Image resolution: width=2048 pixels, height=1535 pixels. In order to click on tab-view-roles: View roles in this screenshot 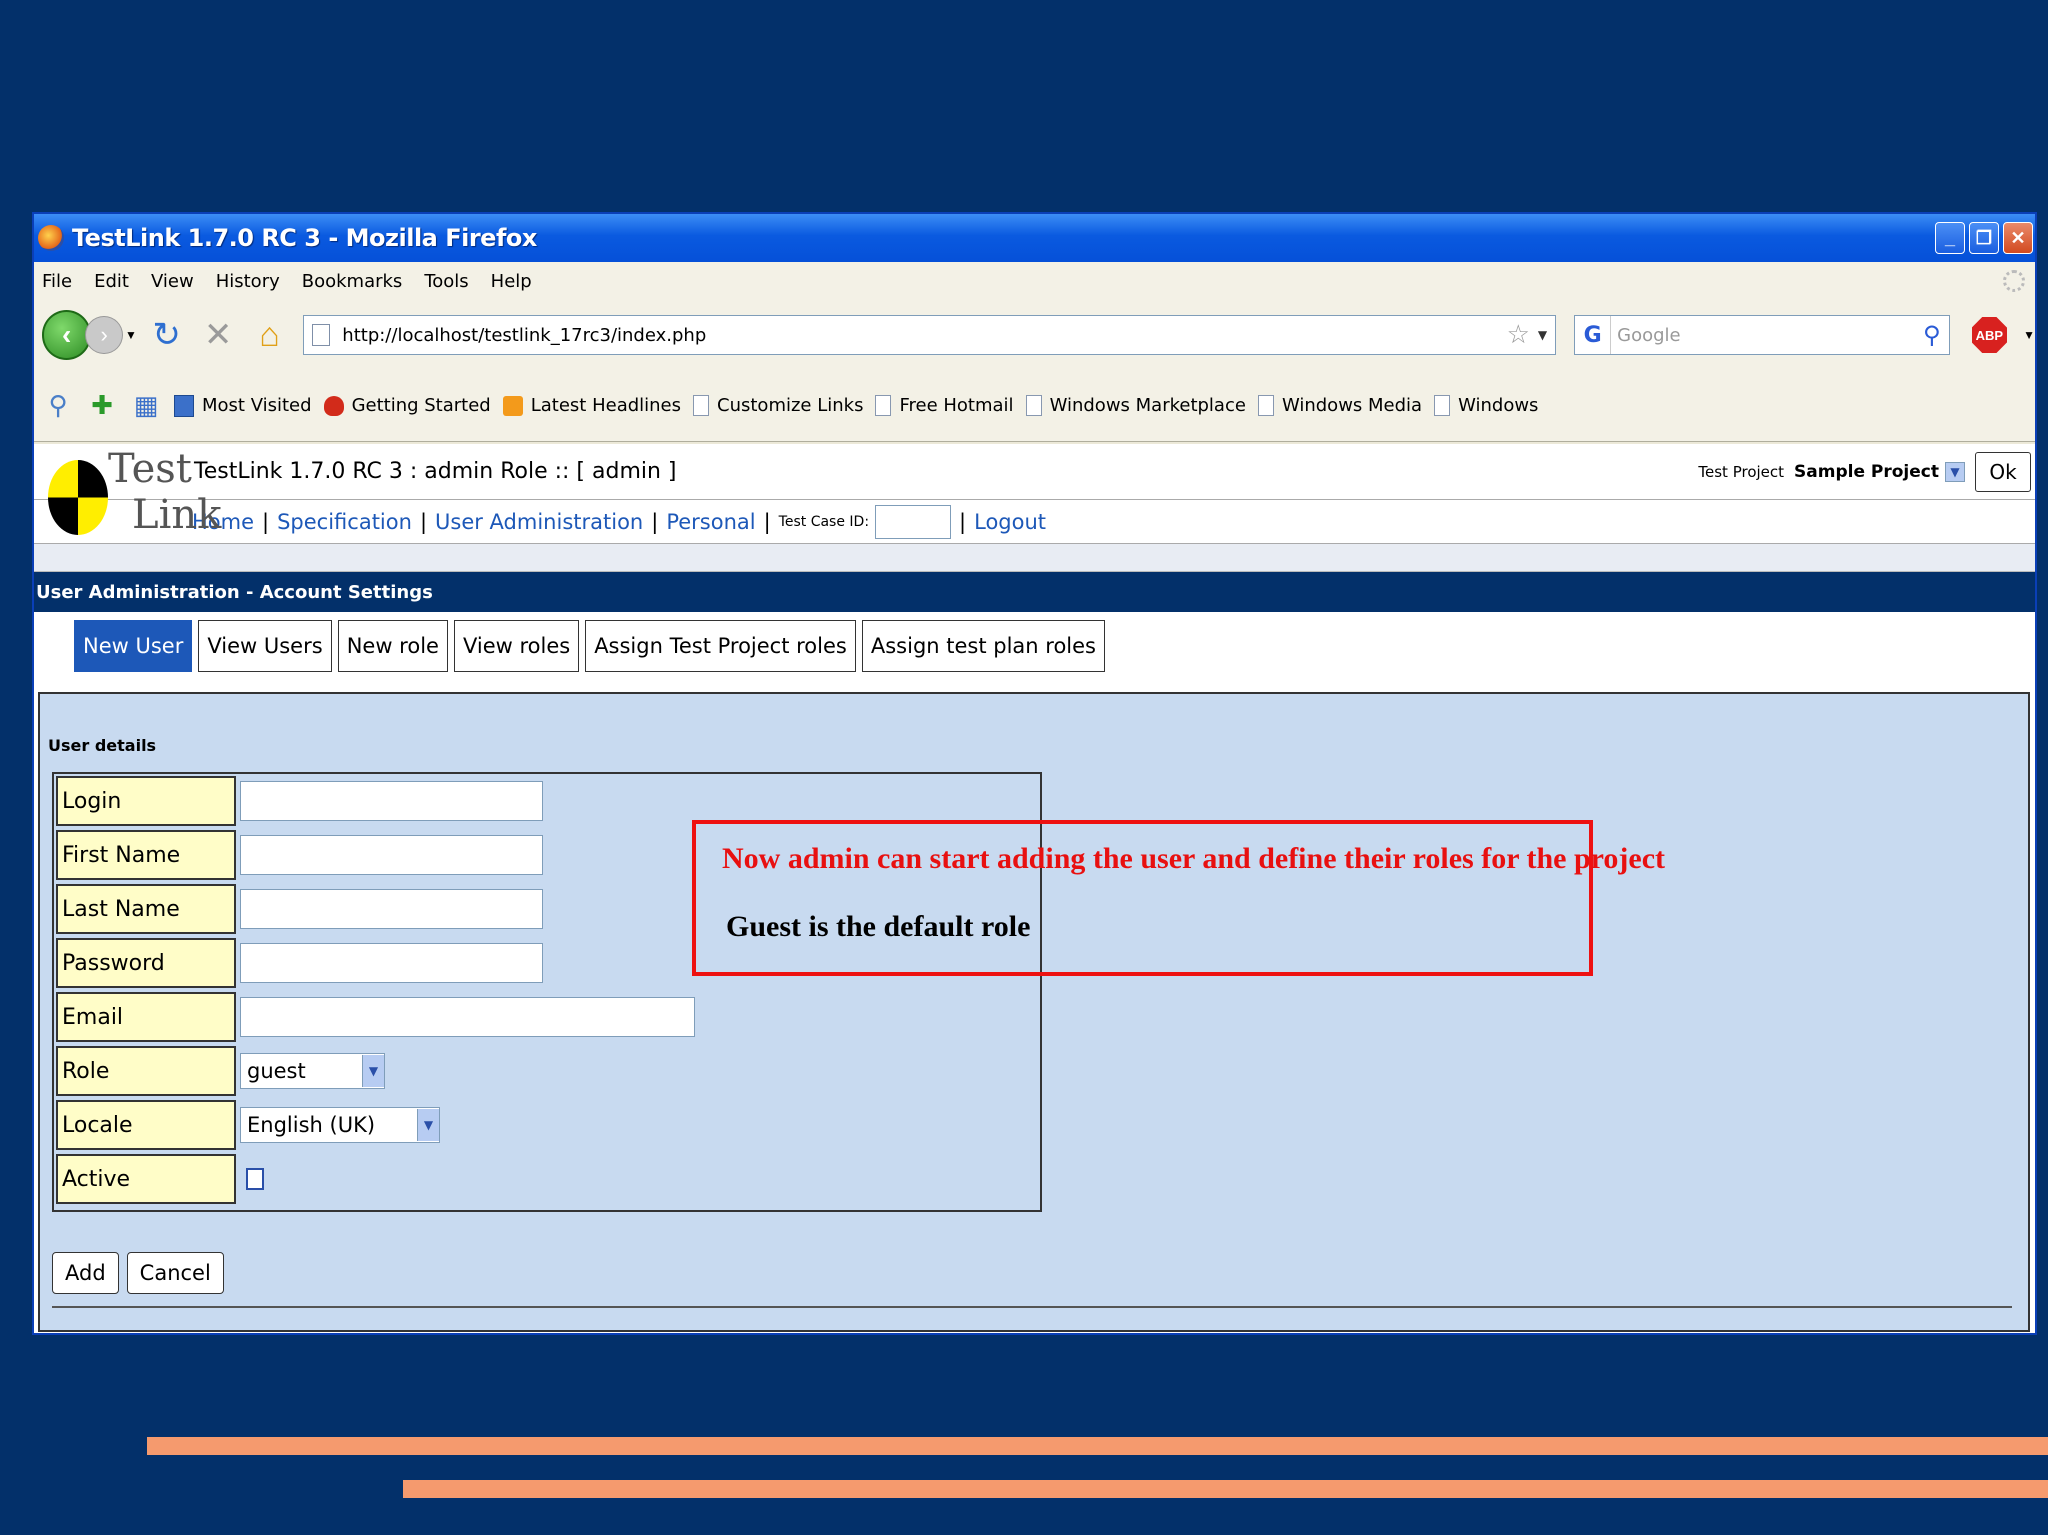, I will do `click(516, 646)`.